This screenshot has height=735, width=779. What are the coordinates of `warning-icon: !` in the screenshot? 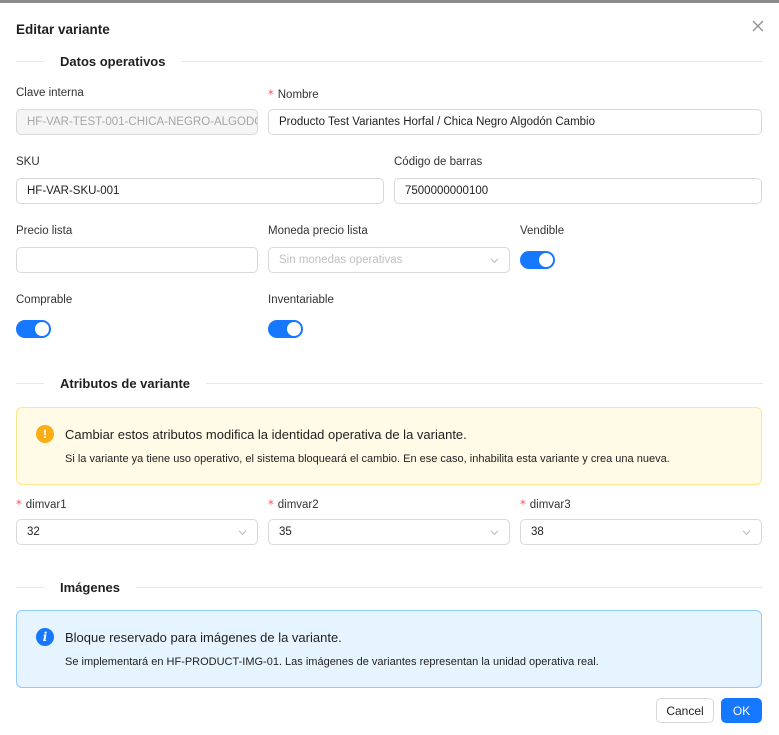 It's located at (45, 434).